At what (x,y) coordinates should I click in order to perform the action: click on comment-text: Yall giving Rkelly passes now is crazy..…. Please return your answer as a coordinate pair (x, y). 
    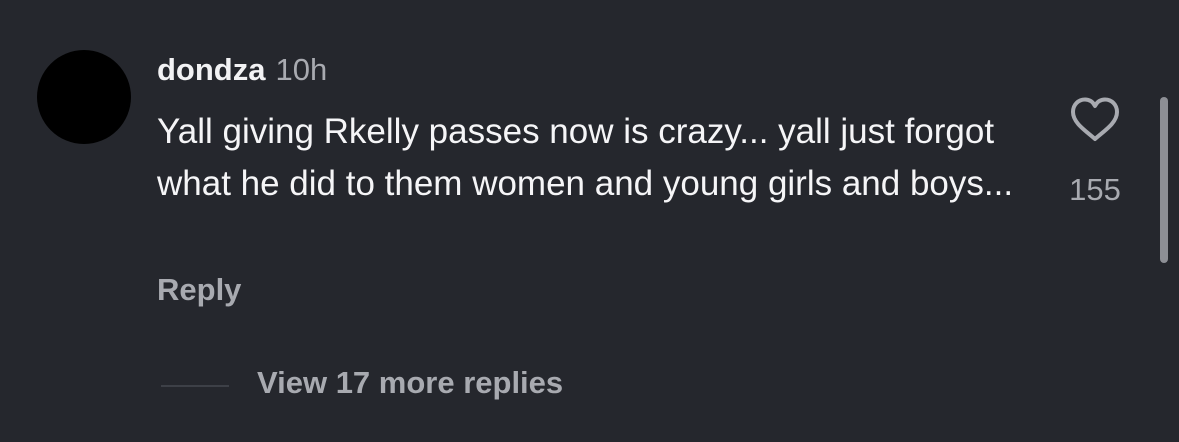
    Looking at the image, I should click on (585, 157).